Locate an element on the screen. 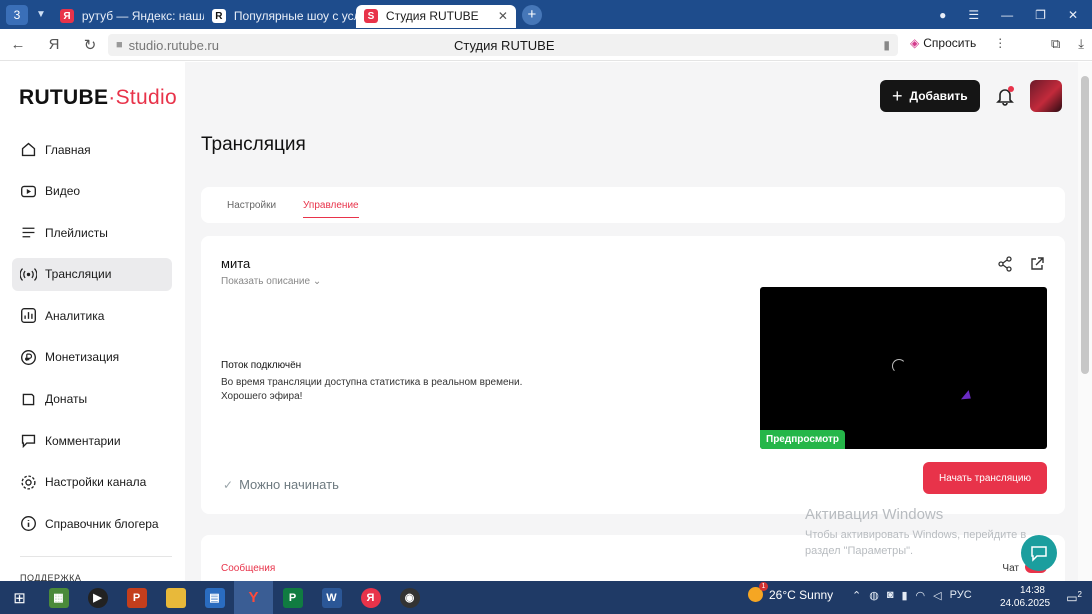 This screenshot has height=614, width=1092. chat-label: Чат is located at coordinates (1010, 568).